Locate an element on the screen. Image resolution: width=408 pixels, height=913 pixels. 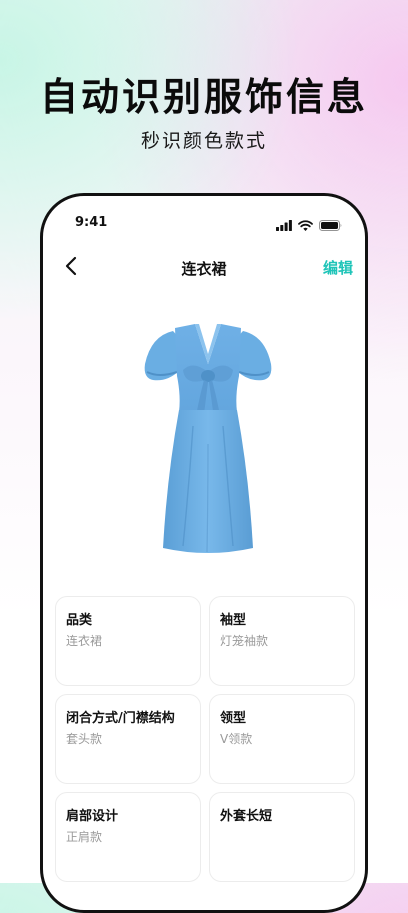
status-icons is located at coordinates (309, 225).